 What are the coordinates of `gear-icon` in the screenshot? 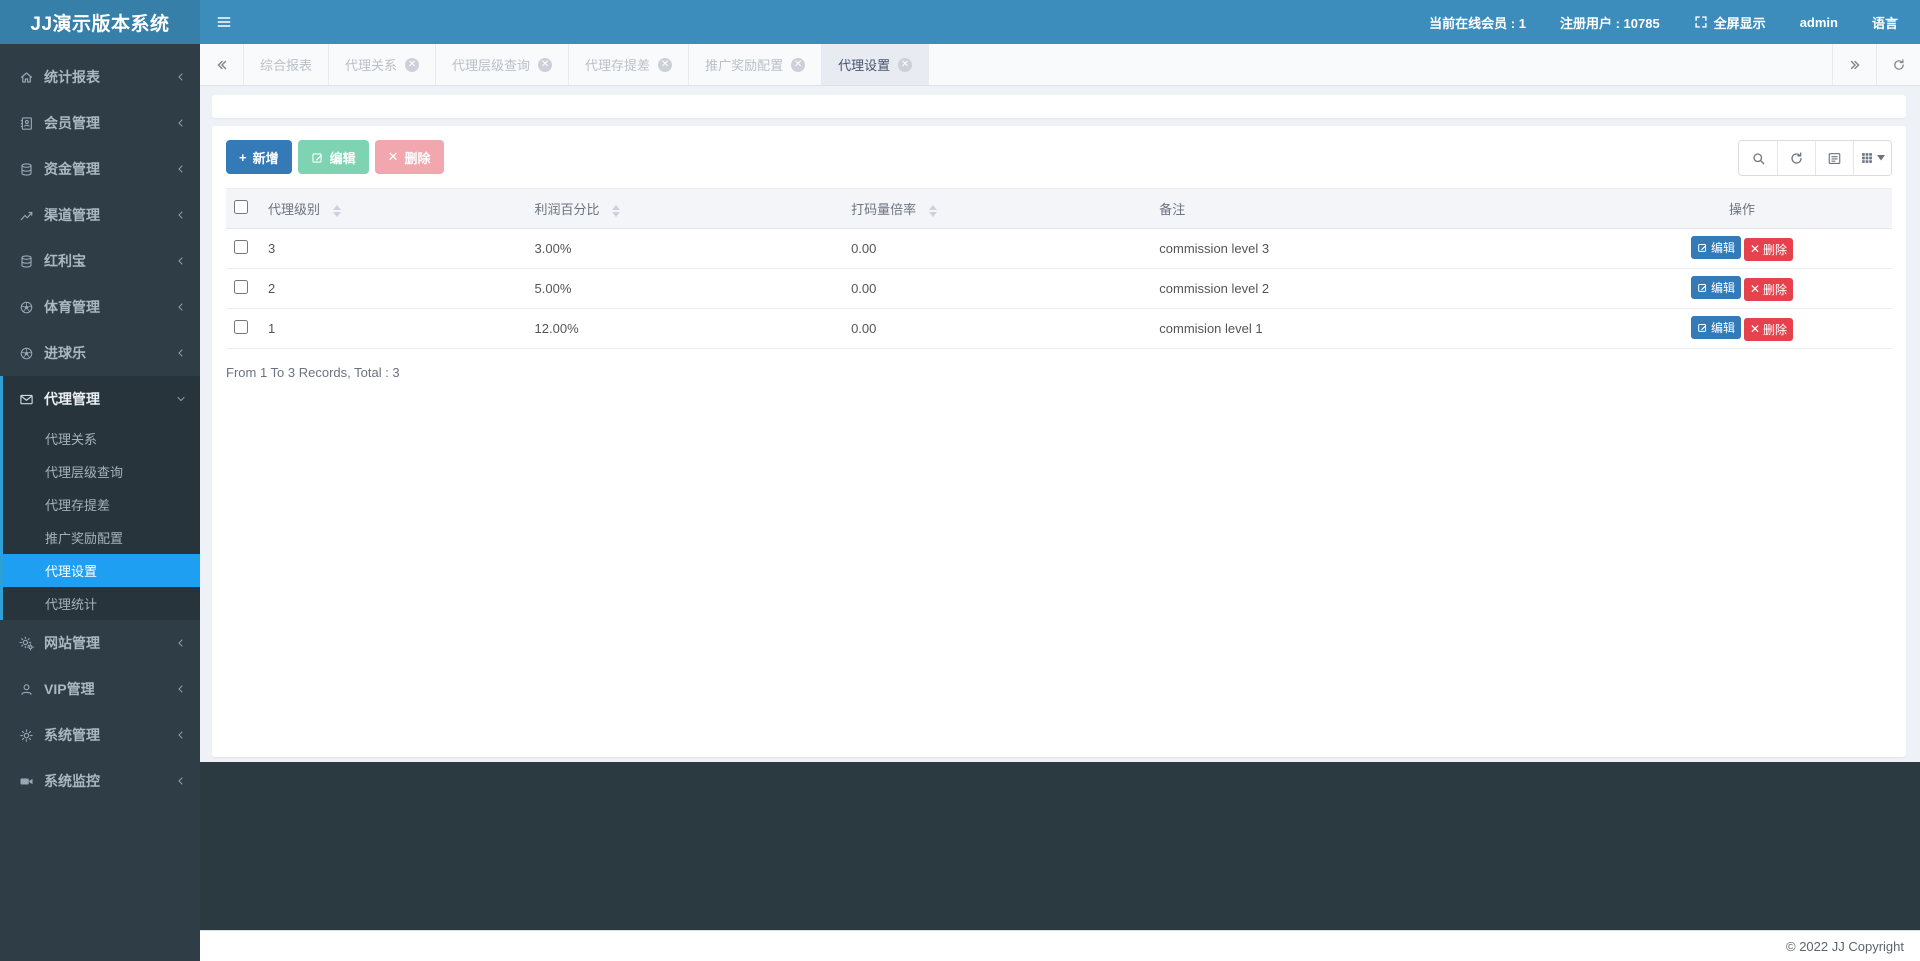 It's located at (26, 735).